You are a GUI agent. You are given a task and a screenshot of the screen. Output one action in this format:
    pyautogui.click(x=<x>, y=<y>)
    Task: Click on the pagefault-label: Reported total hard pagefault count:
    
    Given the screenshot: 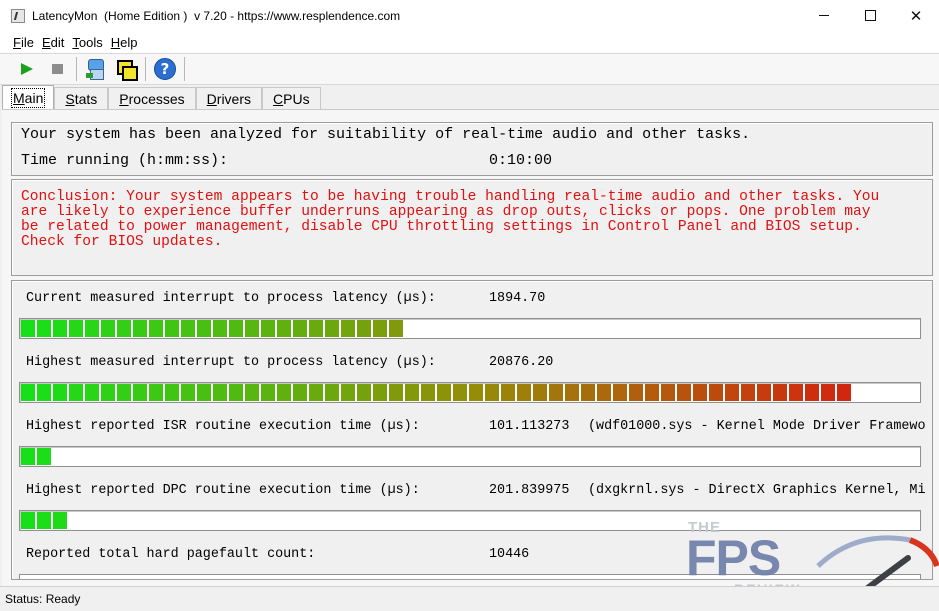 What is the action you would take?
    pyautogui.click(x=171, y=554)
    